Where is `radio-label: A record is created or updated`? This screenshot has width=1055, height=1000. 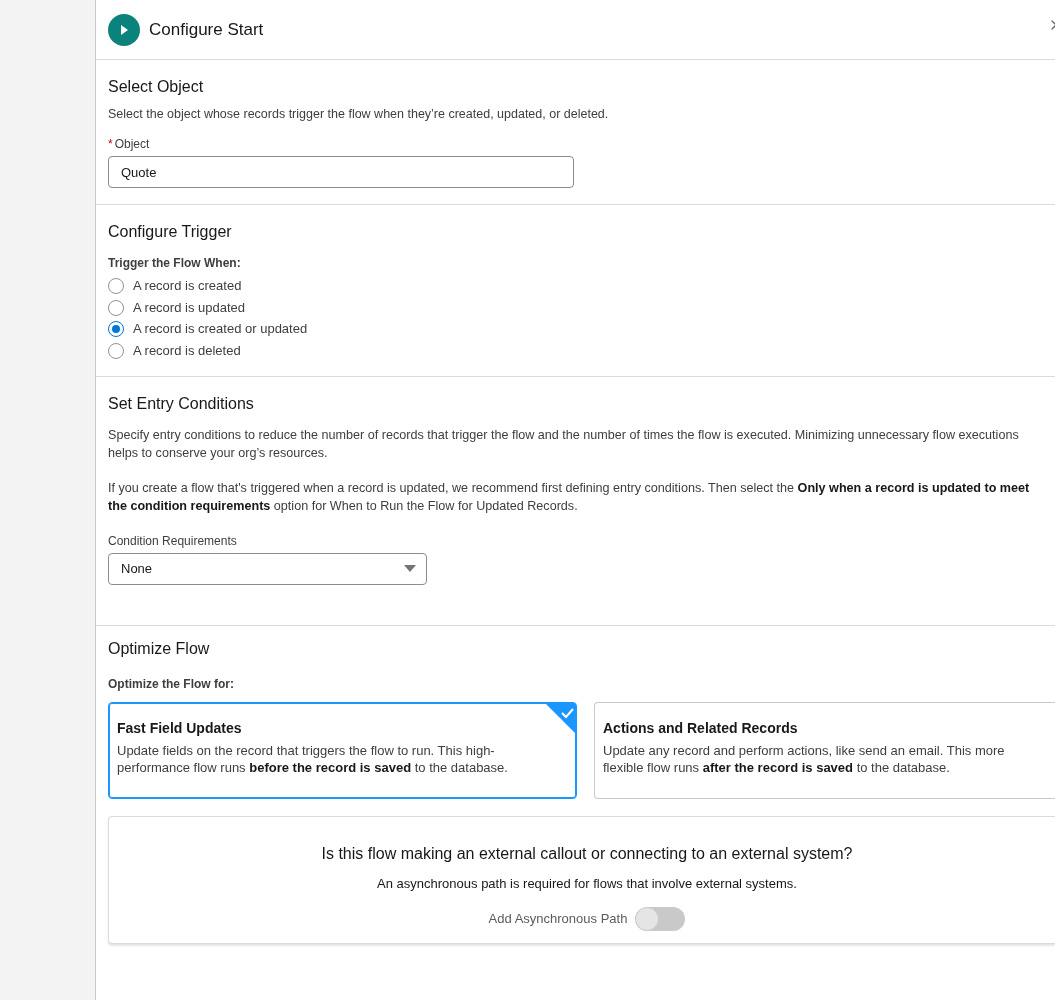 radio-label: A record is created or updated is located at coordinates (220, 329).